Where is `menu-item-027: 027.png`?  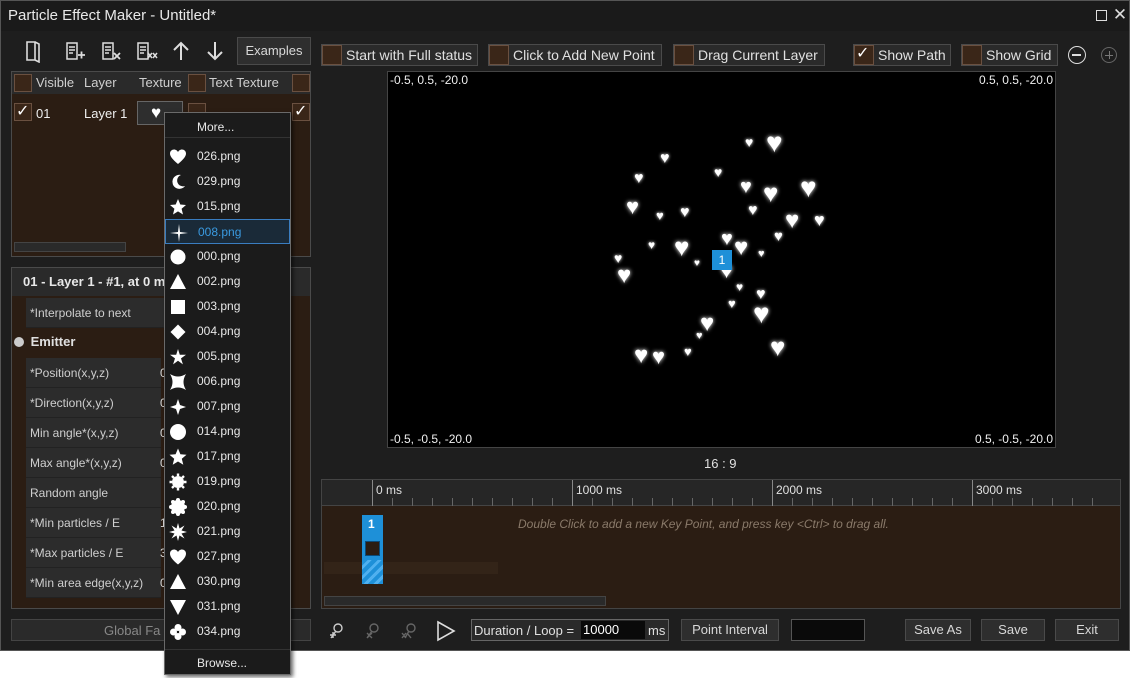 menu-item-027: 027.png is located at coordinates (227, 556).